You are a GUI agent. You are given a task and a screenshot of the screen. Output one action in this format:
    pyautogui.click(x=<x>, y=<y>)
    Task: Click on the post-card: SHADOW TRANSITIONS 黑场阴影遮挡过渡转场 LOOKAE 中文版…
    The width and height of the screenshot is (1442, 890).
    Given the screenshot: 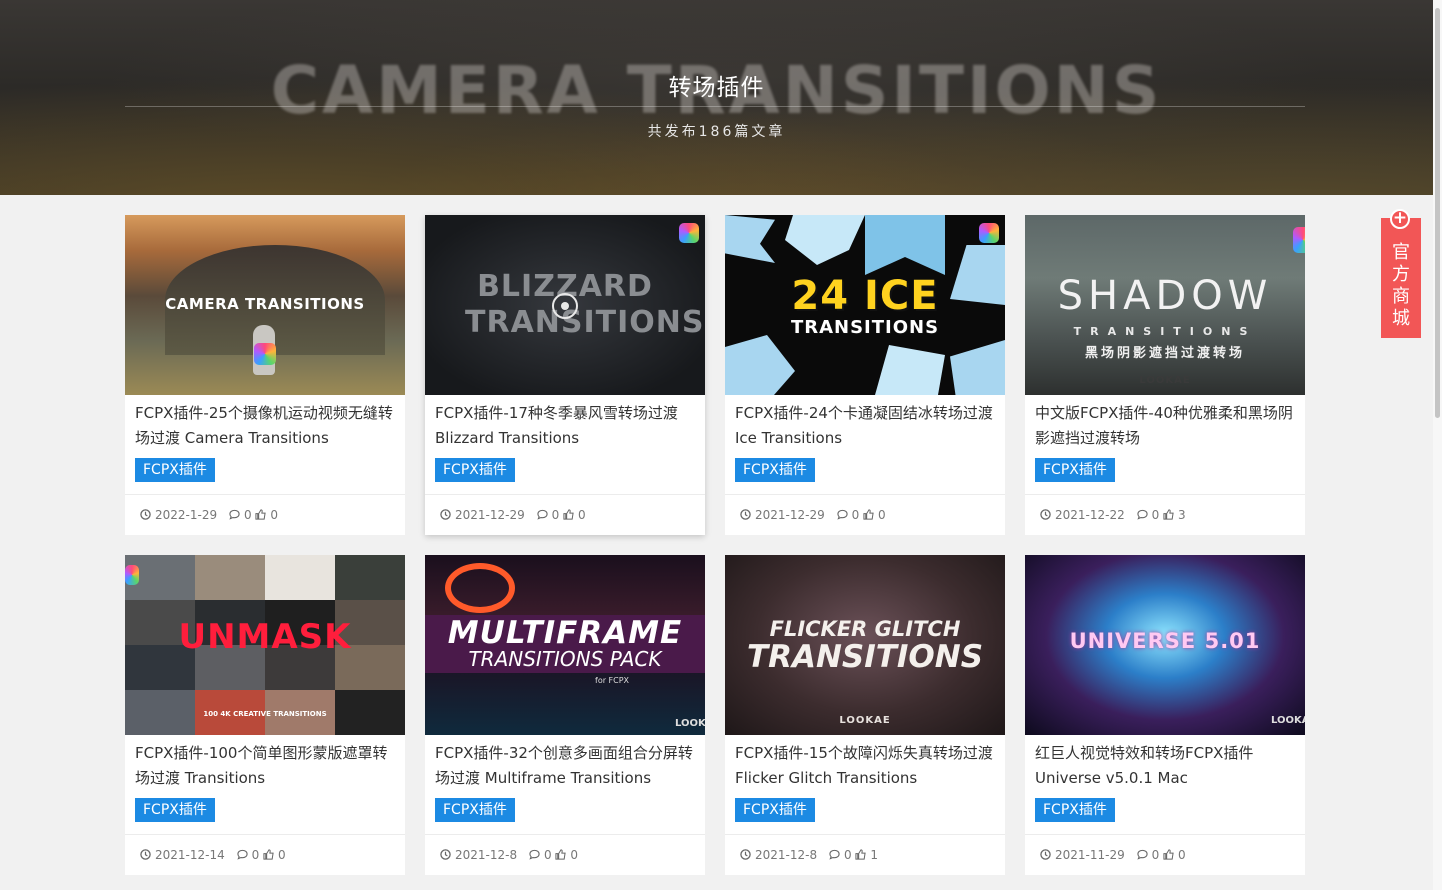 What is the action you would take?
    pyautogui.click(x=1165, y=375)
    